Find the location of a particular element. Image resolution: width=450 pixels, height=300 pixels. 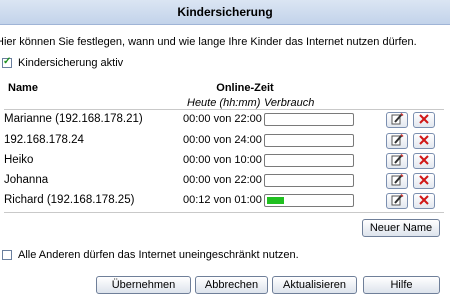

parental-control-active-row: Kindersicherung aktiv is located at coordinates (62, 63).